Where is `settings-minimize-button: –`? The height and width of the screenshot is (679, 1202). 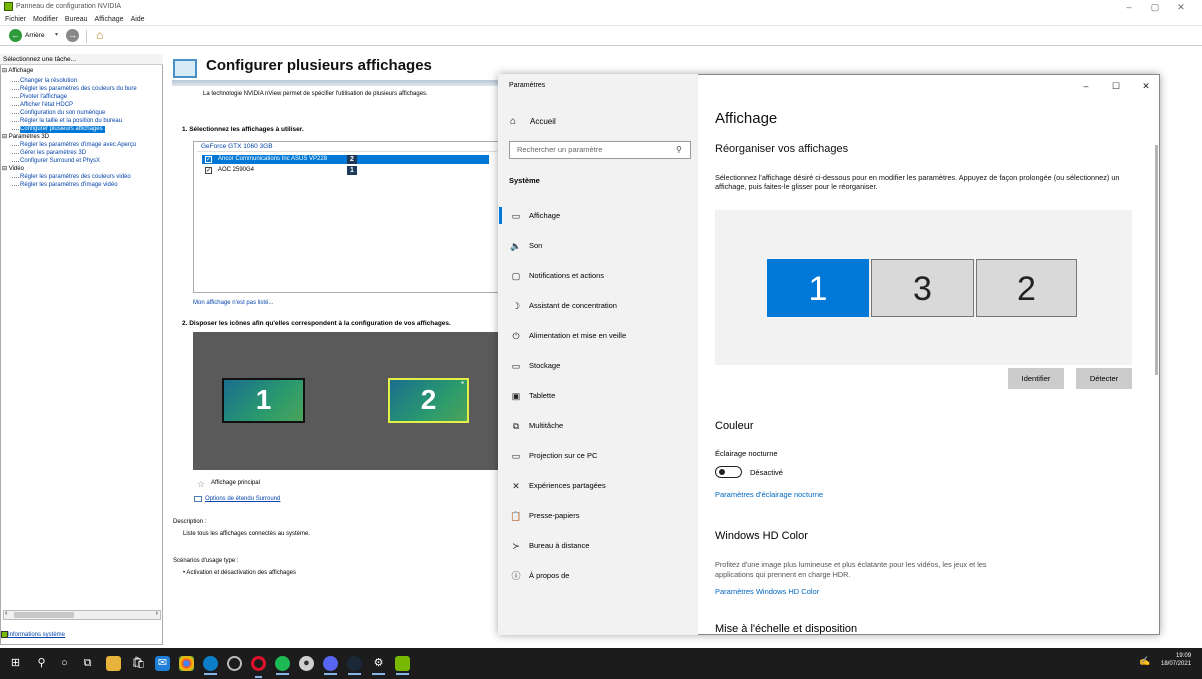 settings-minimize-button: – is located at coordinates (1086, 86).